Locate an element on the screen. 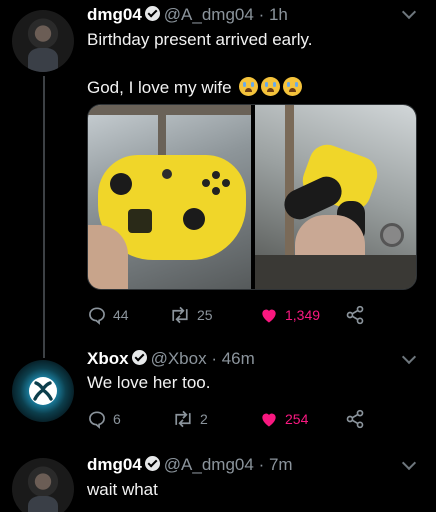 Image resolution: width=436 pixels, height=512 pixels. like-button: 254 is located at coordinates (283, 419).